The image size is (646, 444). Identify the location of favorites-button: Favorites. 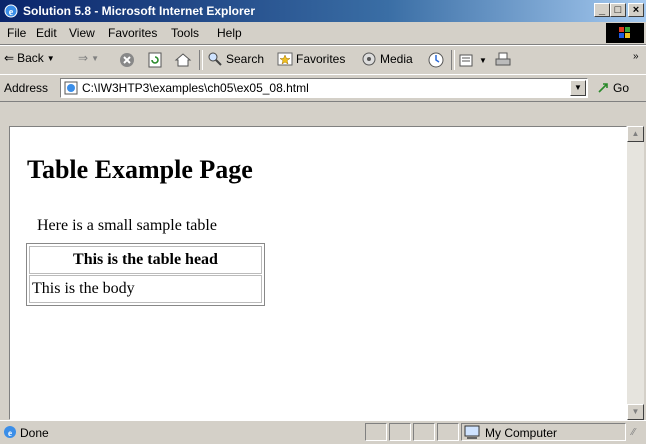
(311, 59).